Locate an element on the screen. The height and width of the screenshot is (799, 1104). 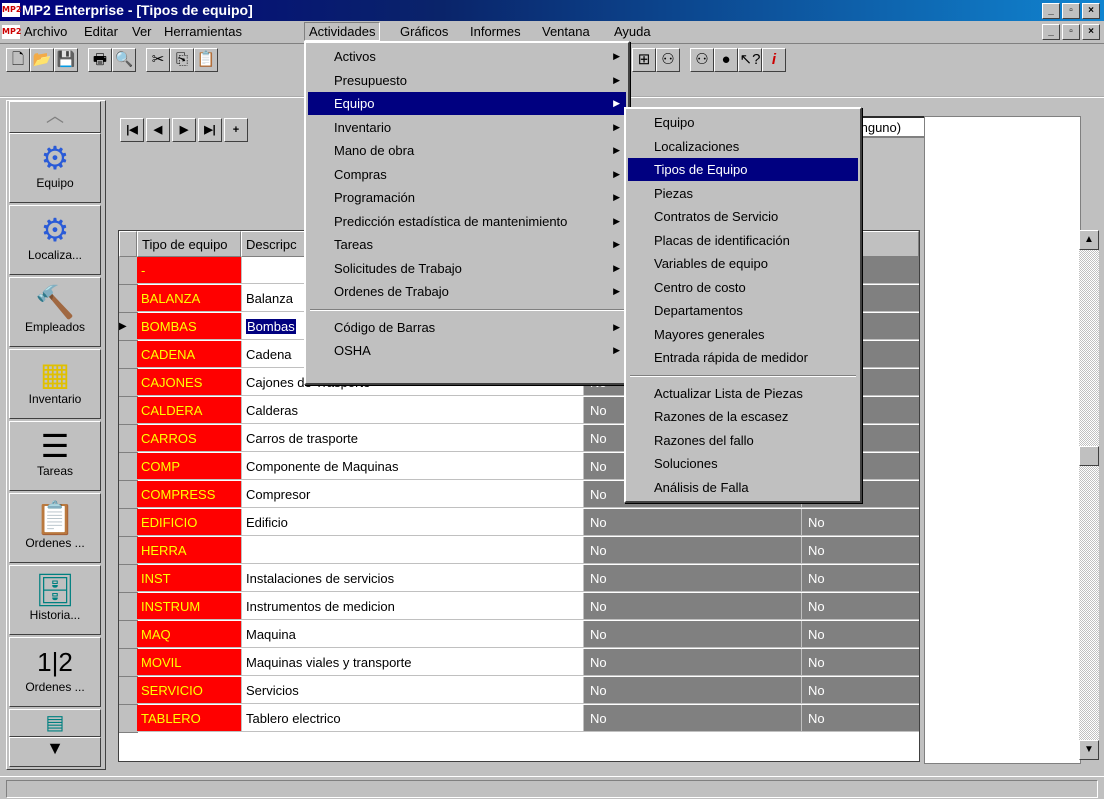
cell-descripcion is located at coordinates (412, 550).